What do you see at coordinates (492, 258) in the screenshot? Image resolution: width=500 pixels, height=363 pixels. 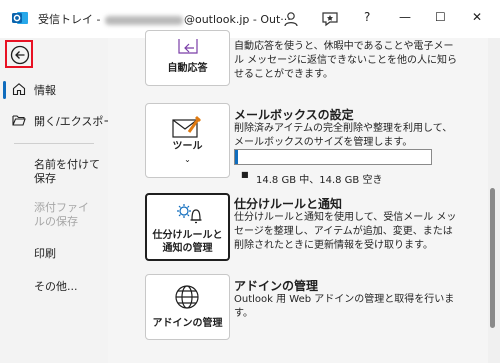 I see `scrollbar-thumb` at bounding box center [492, 258].